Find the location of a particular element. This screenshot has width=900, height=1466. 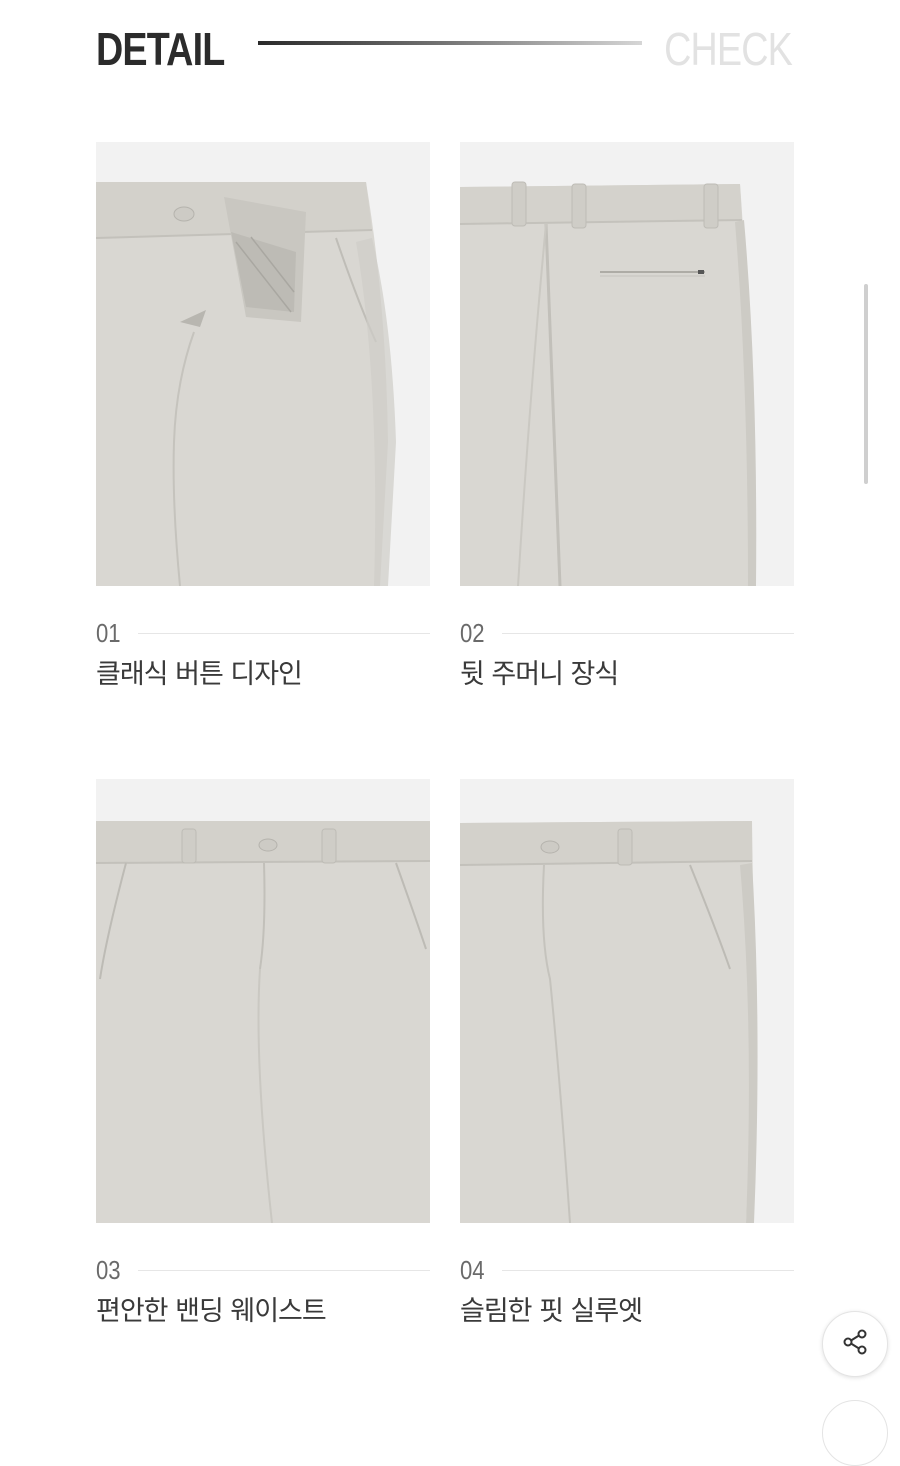

detail-number: 03 is located at coordinates (108, 1270).